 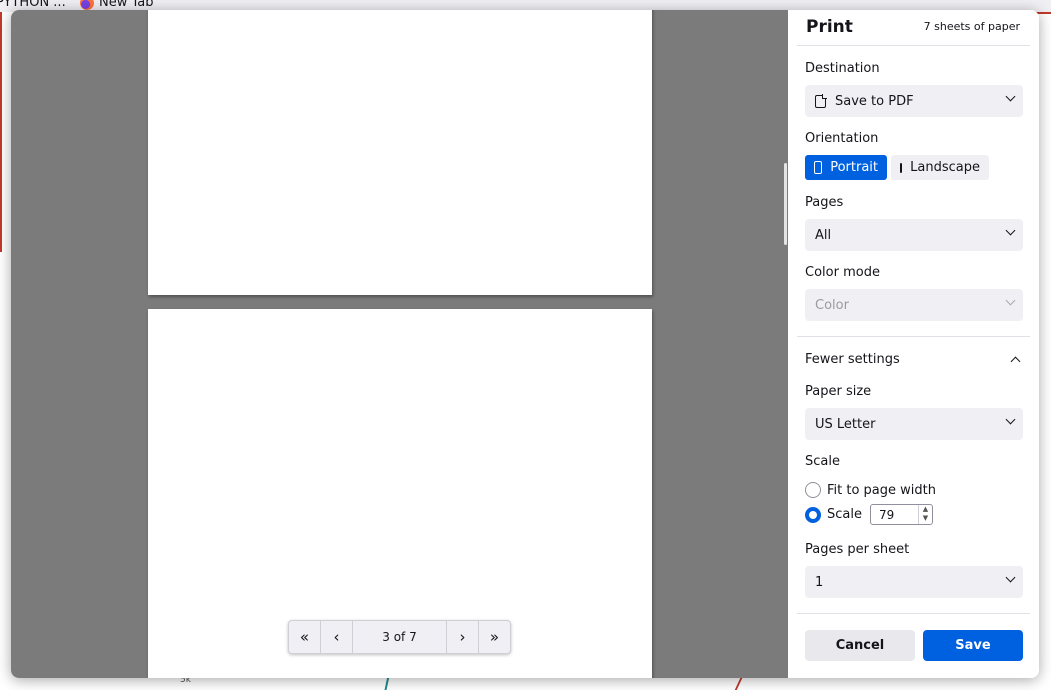 I want to click on pages-value: All, so click(x=823, y=235).